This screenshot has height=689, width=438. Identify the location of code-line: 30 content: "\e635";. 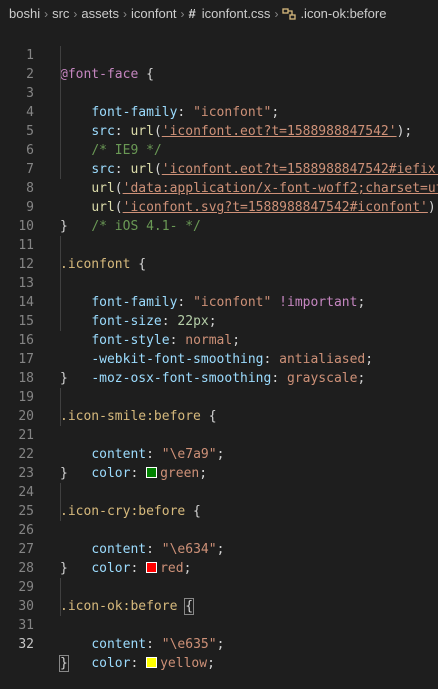
(219, 615).